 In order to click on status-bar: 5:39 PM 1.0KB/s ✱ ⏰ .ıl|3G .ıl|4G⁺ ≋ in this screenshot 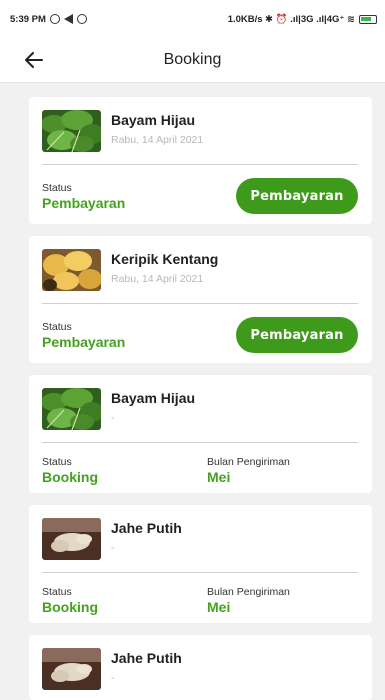, I will do `click(192, 19)`.